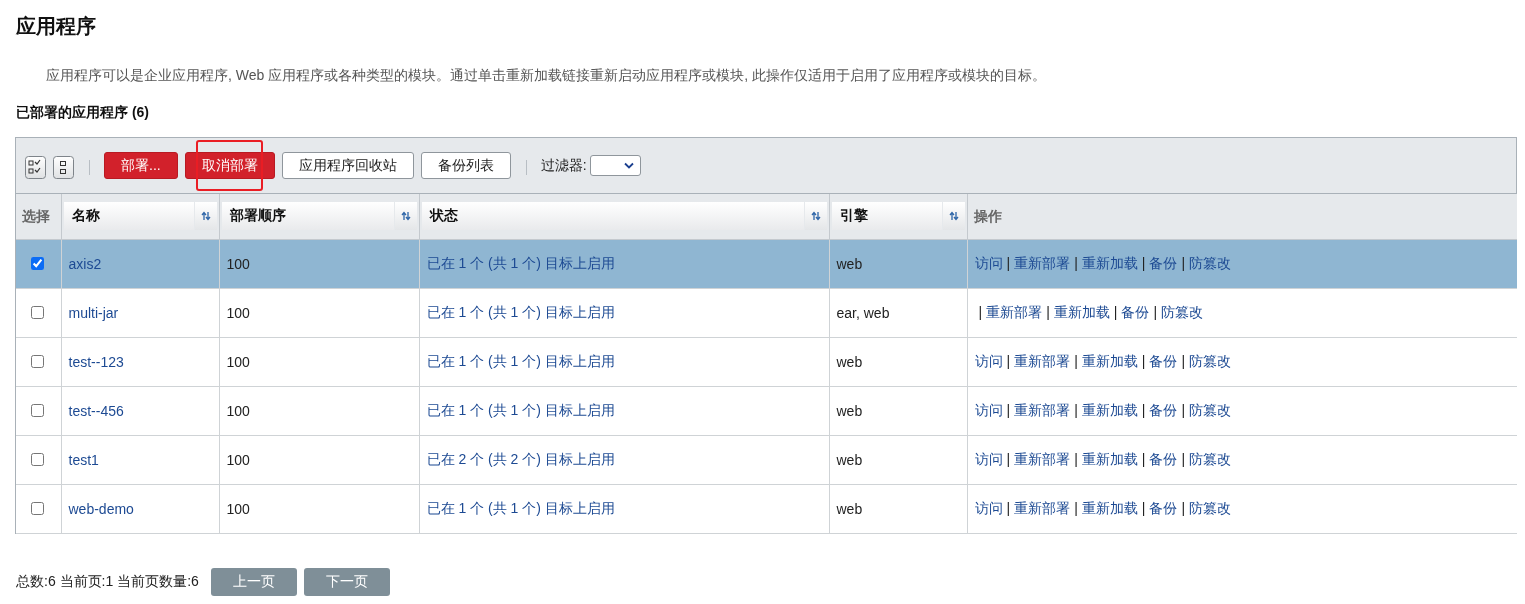  What do you see at coordinates (128, 216) in the screenshot?
I see `column-header: 名称` at bounding box center [128, 216].